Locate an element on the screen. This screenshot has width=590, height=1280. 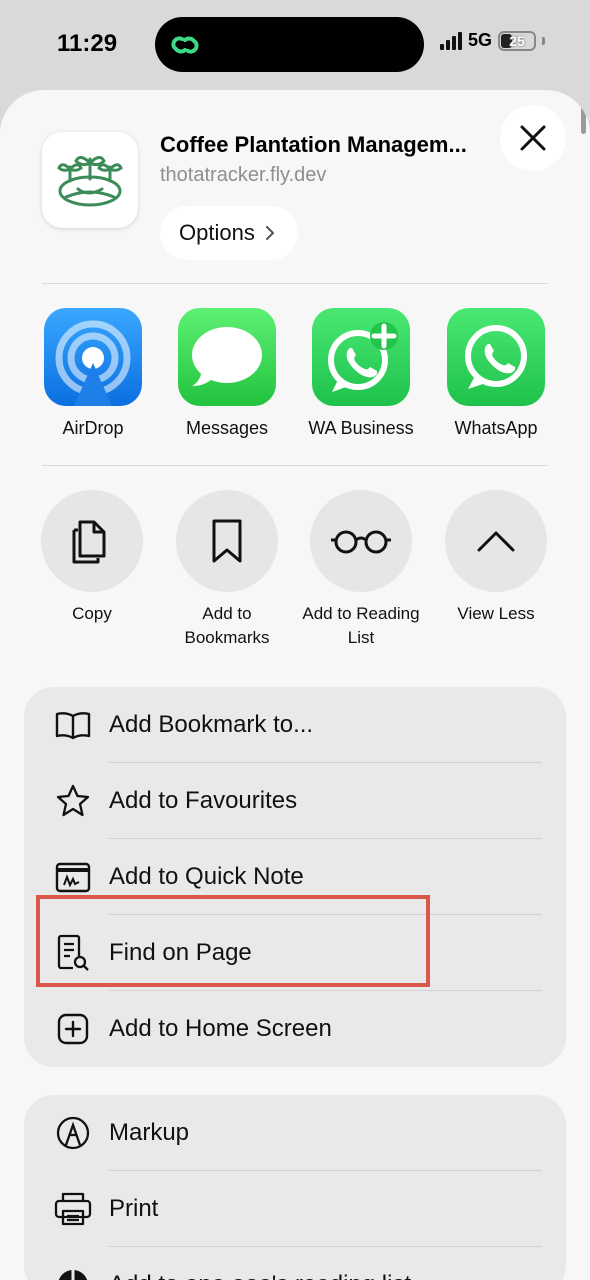
share-whatsapp: WhatsApp is located at coordinates (496, 373).